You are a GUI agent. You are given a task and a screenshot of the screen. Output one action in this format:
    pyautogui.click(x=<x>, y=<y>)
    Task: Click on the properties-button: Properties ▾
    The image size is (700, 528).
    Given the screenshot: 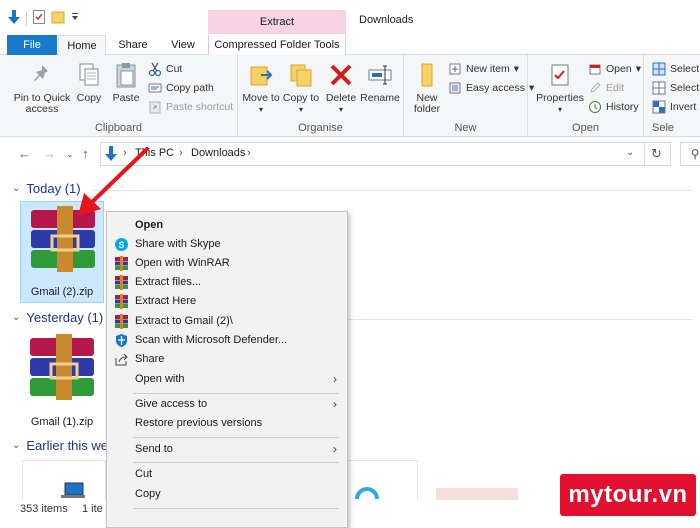 What is the action you would take?
    pyautogui.click(x=560, y=88)
    